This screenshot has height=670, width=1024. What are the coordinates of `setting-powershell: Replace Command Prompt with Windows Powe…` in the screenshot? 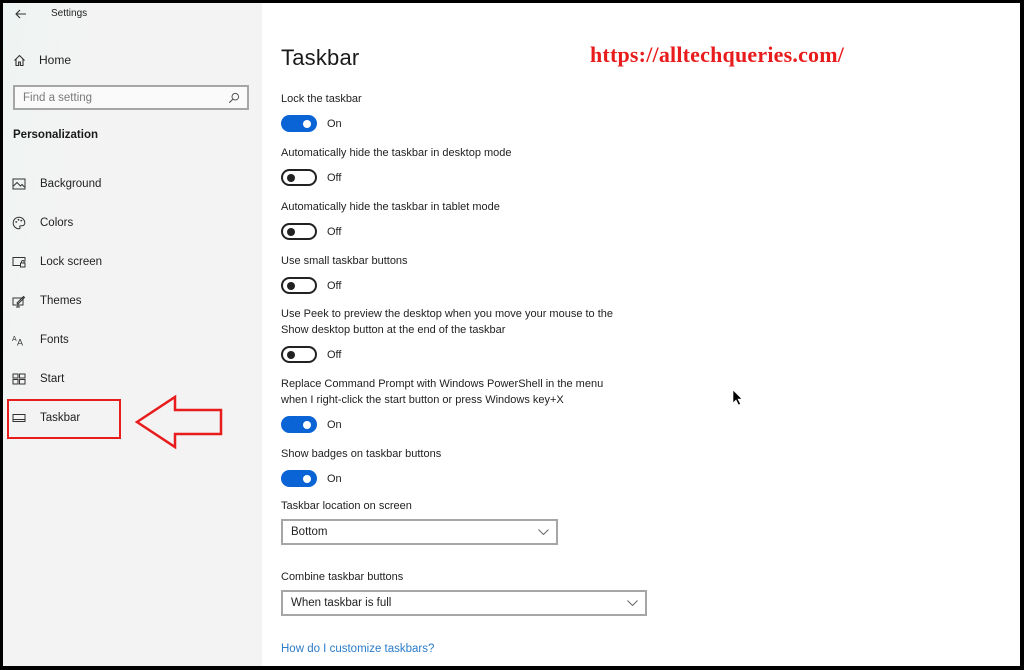 It's located at (442, 404).